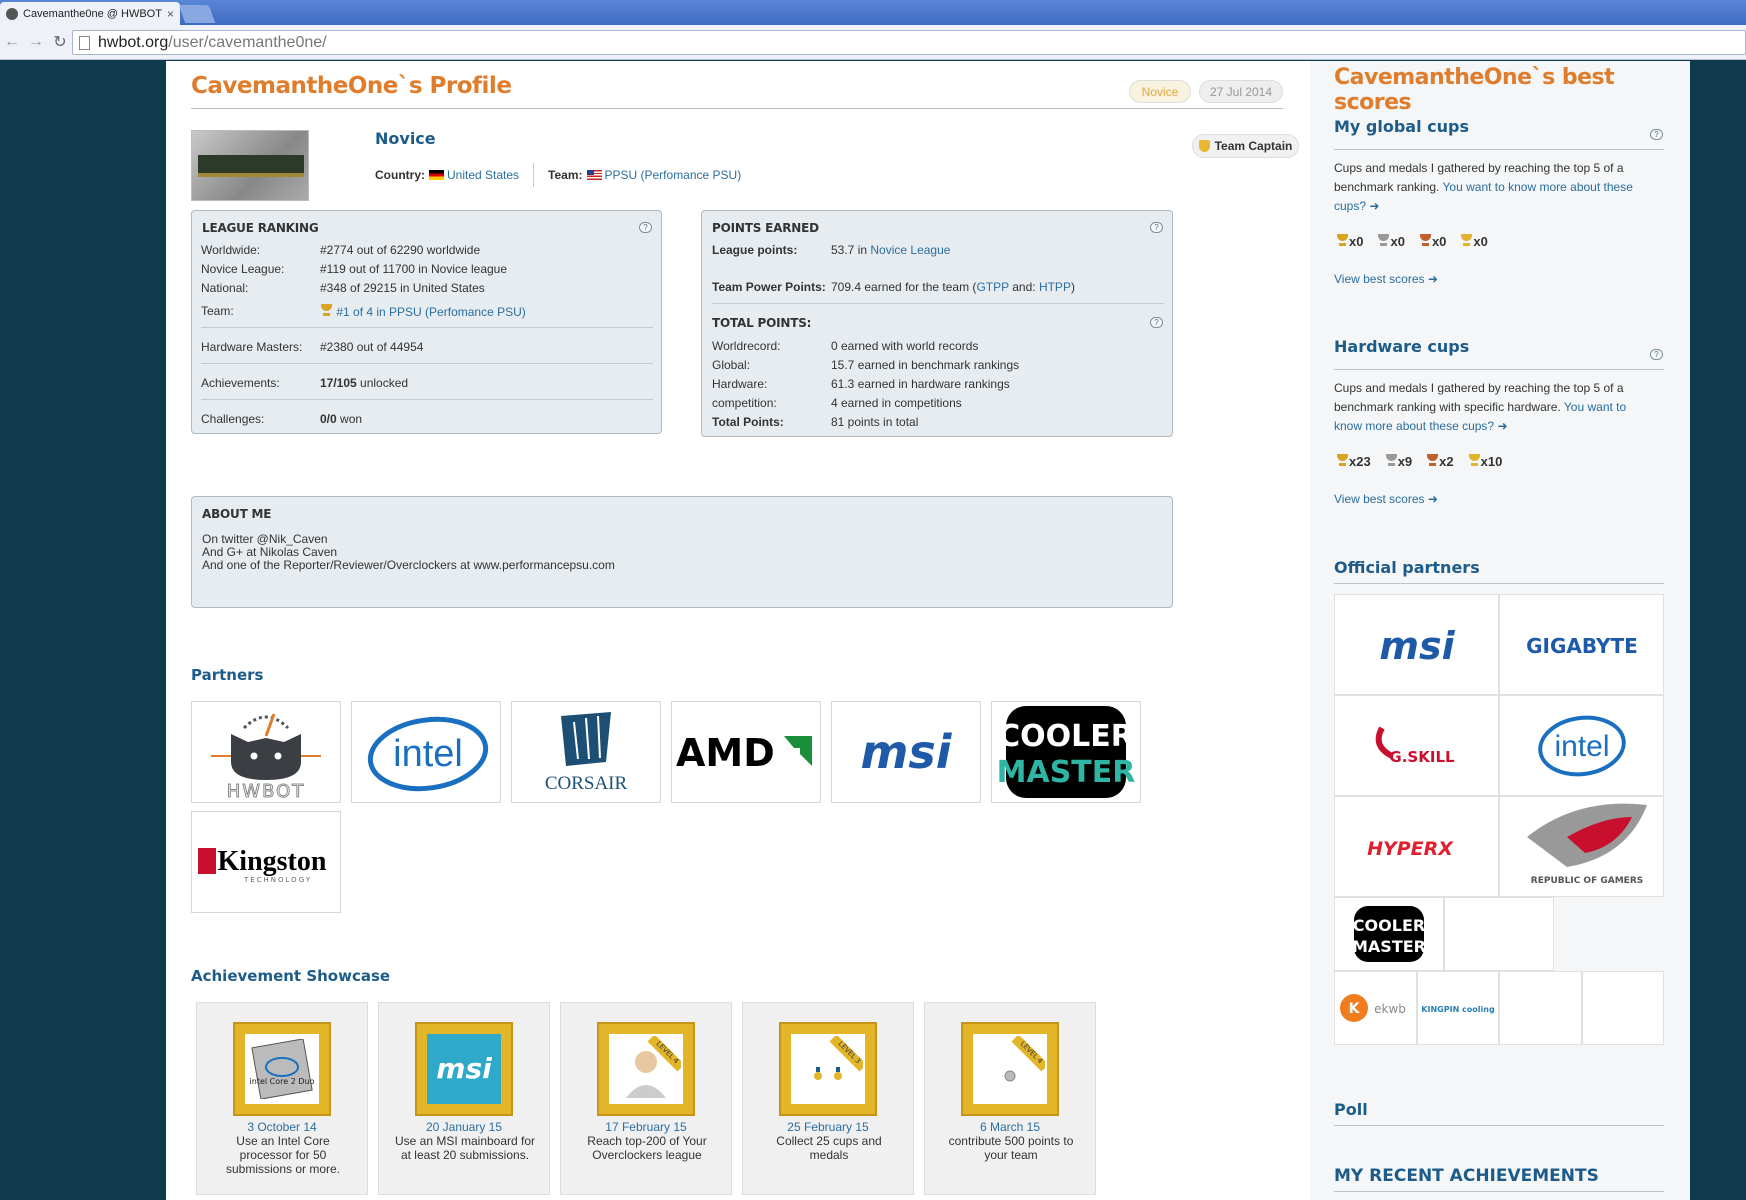 This screenshot has height=1200, width=1746. I want to click on total-points-title: TOTAL POINTS:, so click(762, 323).